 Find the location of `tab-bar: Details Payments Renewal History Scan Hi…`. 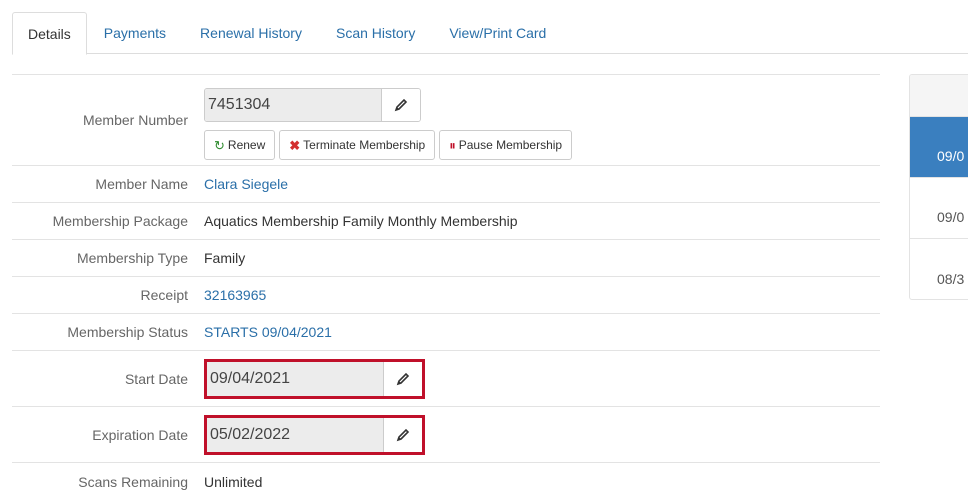

tab-bar: Details Payments Renewal History Scan Hi… is located at coordinates (490, 33).